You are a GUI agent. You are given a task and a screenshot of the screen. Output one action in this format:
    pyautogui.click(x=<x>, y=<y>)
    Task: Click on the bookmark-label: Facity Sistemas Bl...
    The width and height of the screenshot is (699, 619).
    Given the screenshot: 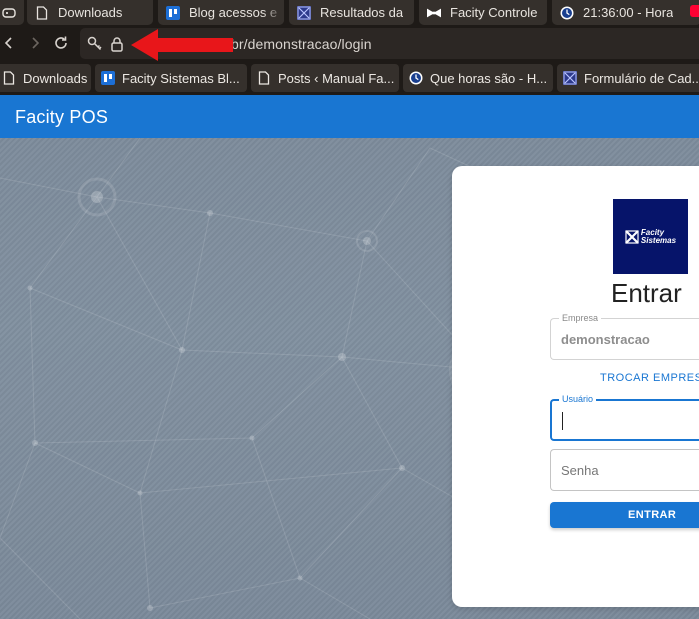 What is the action you would take?
    pyautogui.click(x=181, y=78)
    